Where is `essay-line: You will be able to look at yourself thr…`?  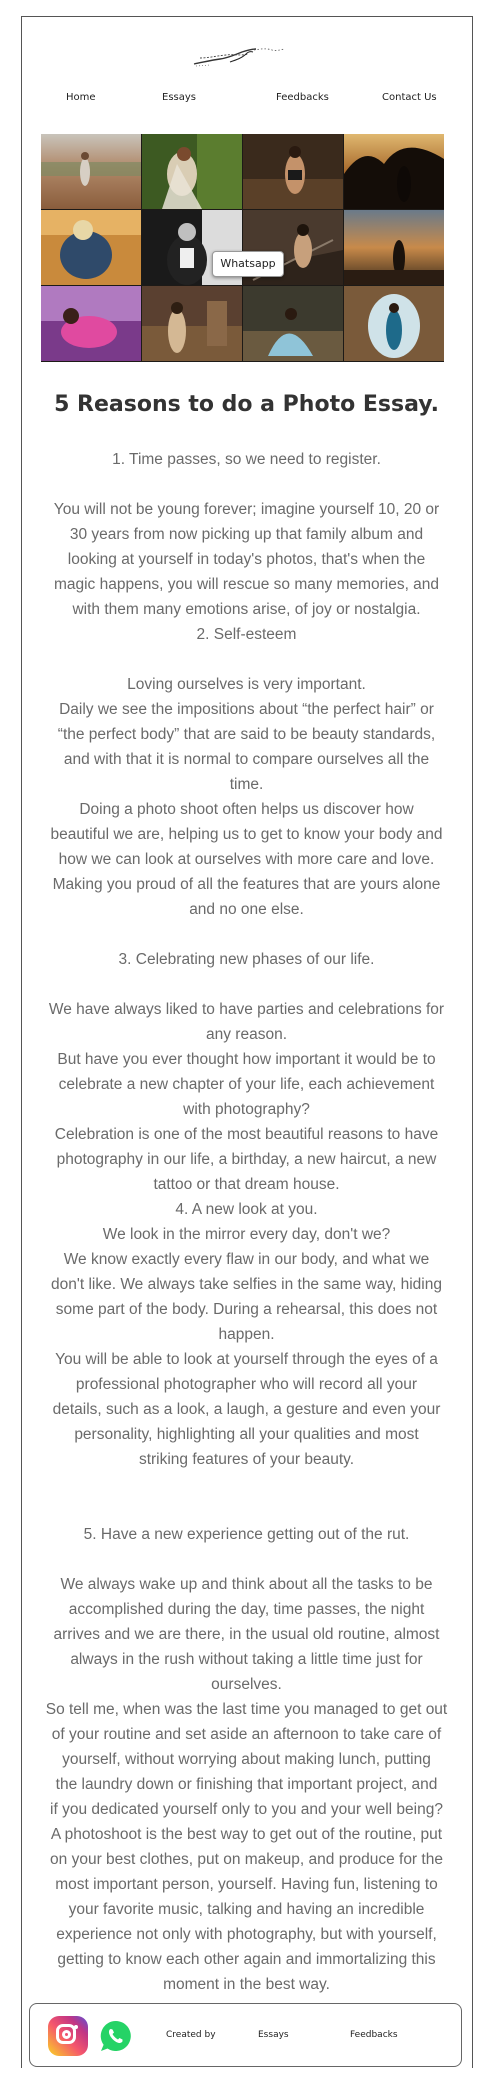
essay-line: You will be able to look at yourself thr… is located at coordinates (246, 1359).